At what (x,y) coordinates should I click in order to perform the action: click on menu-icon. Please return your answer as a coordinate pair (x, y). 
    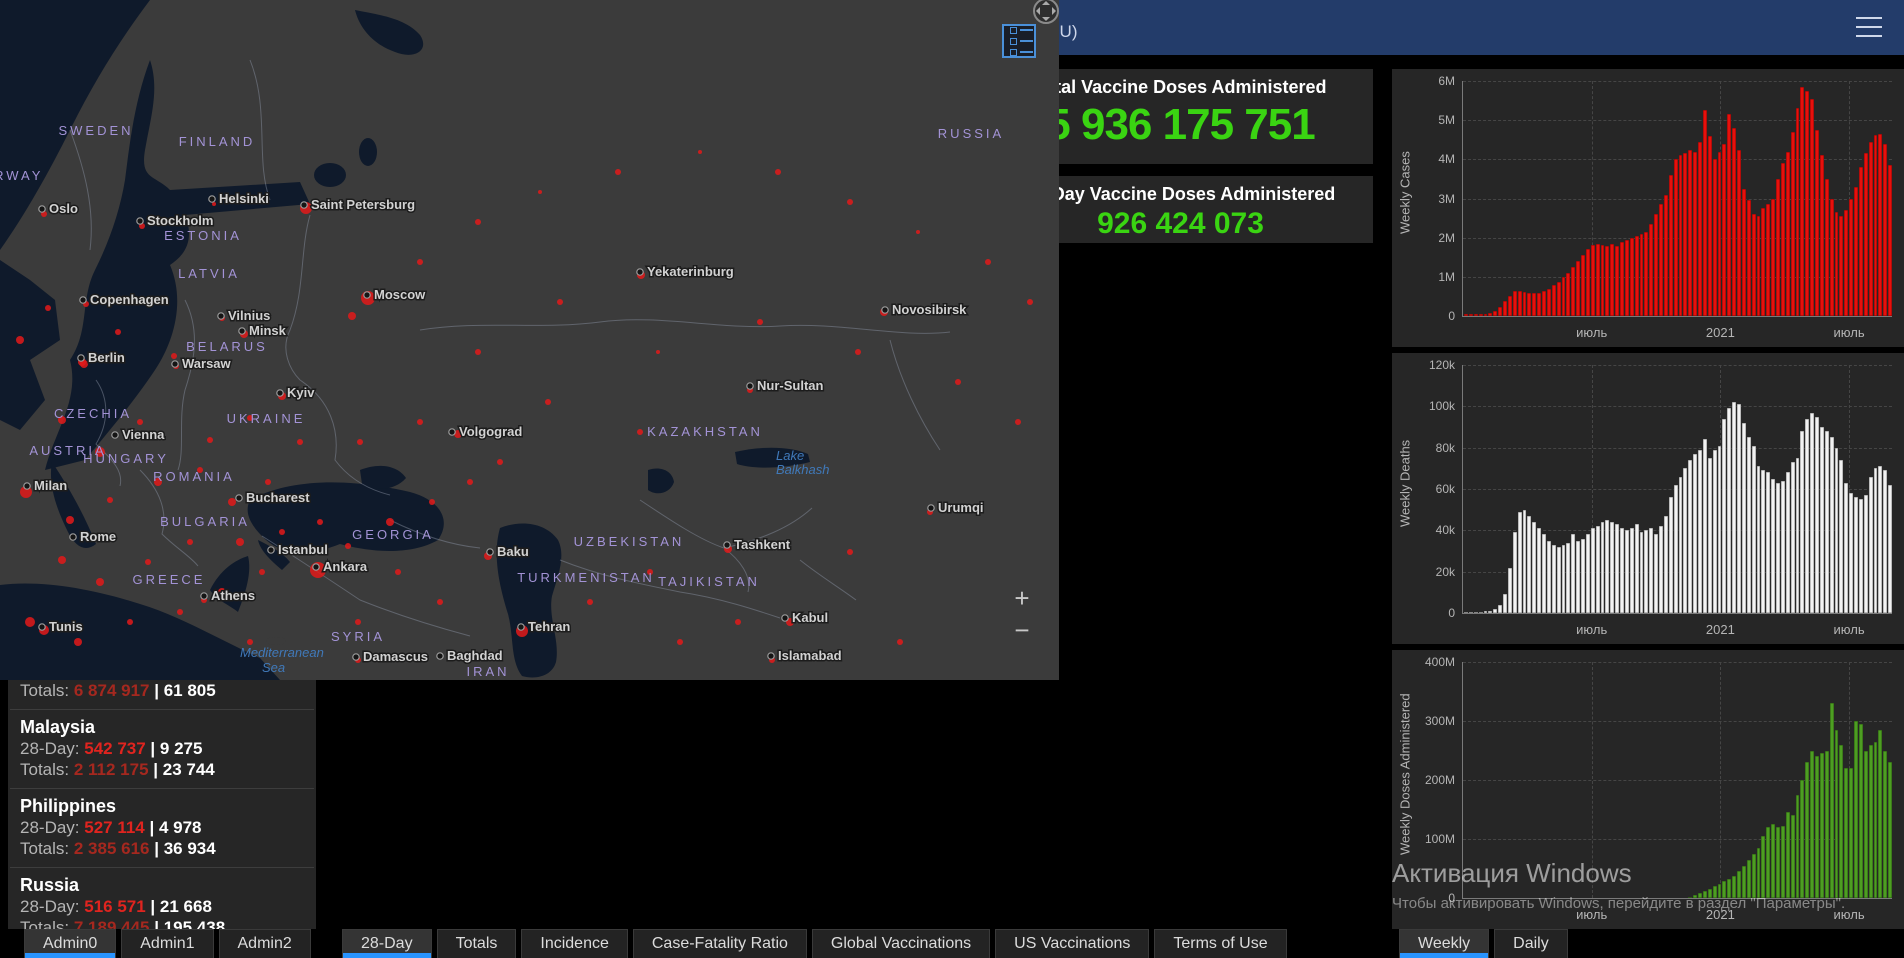
    Looking at the image, I should click on (1869, 27).